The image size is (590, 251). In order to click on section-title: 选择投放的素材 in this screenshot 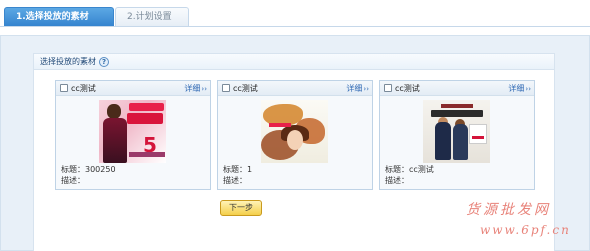, I will do `click(68, 61)`.